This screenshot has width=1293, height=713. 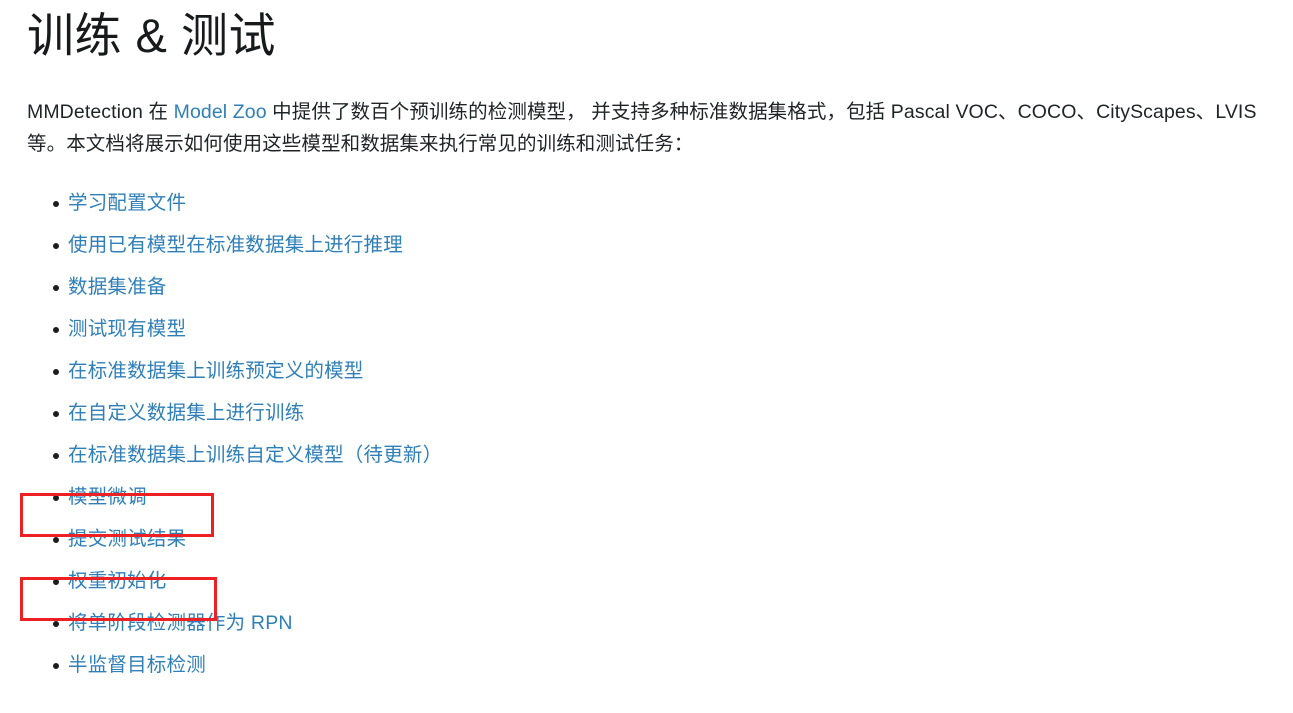 What do you see at coordinates (216, 371) in the screenshot?
I see `toc-link: 在标准数据集上训练预定义的模型` at bounding box center [216, 371].